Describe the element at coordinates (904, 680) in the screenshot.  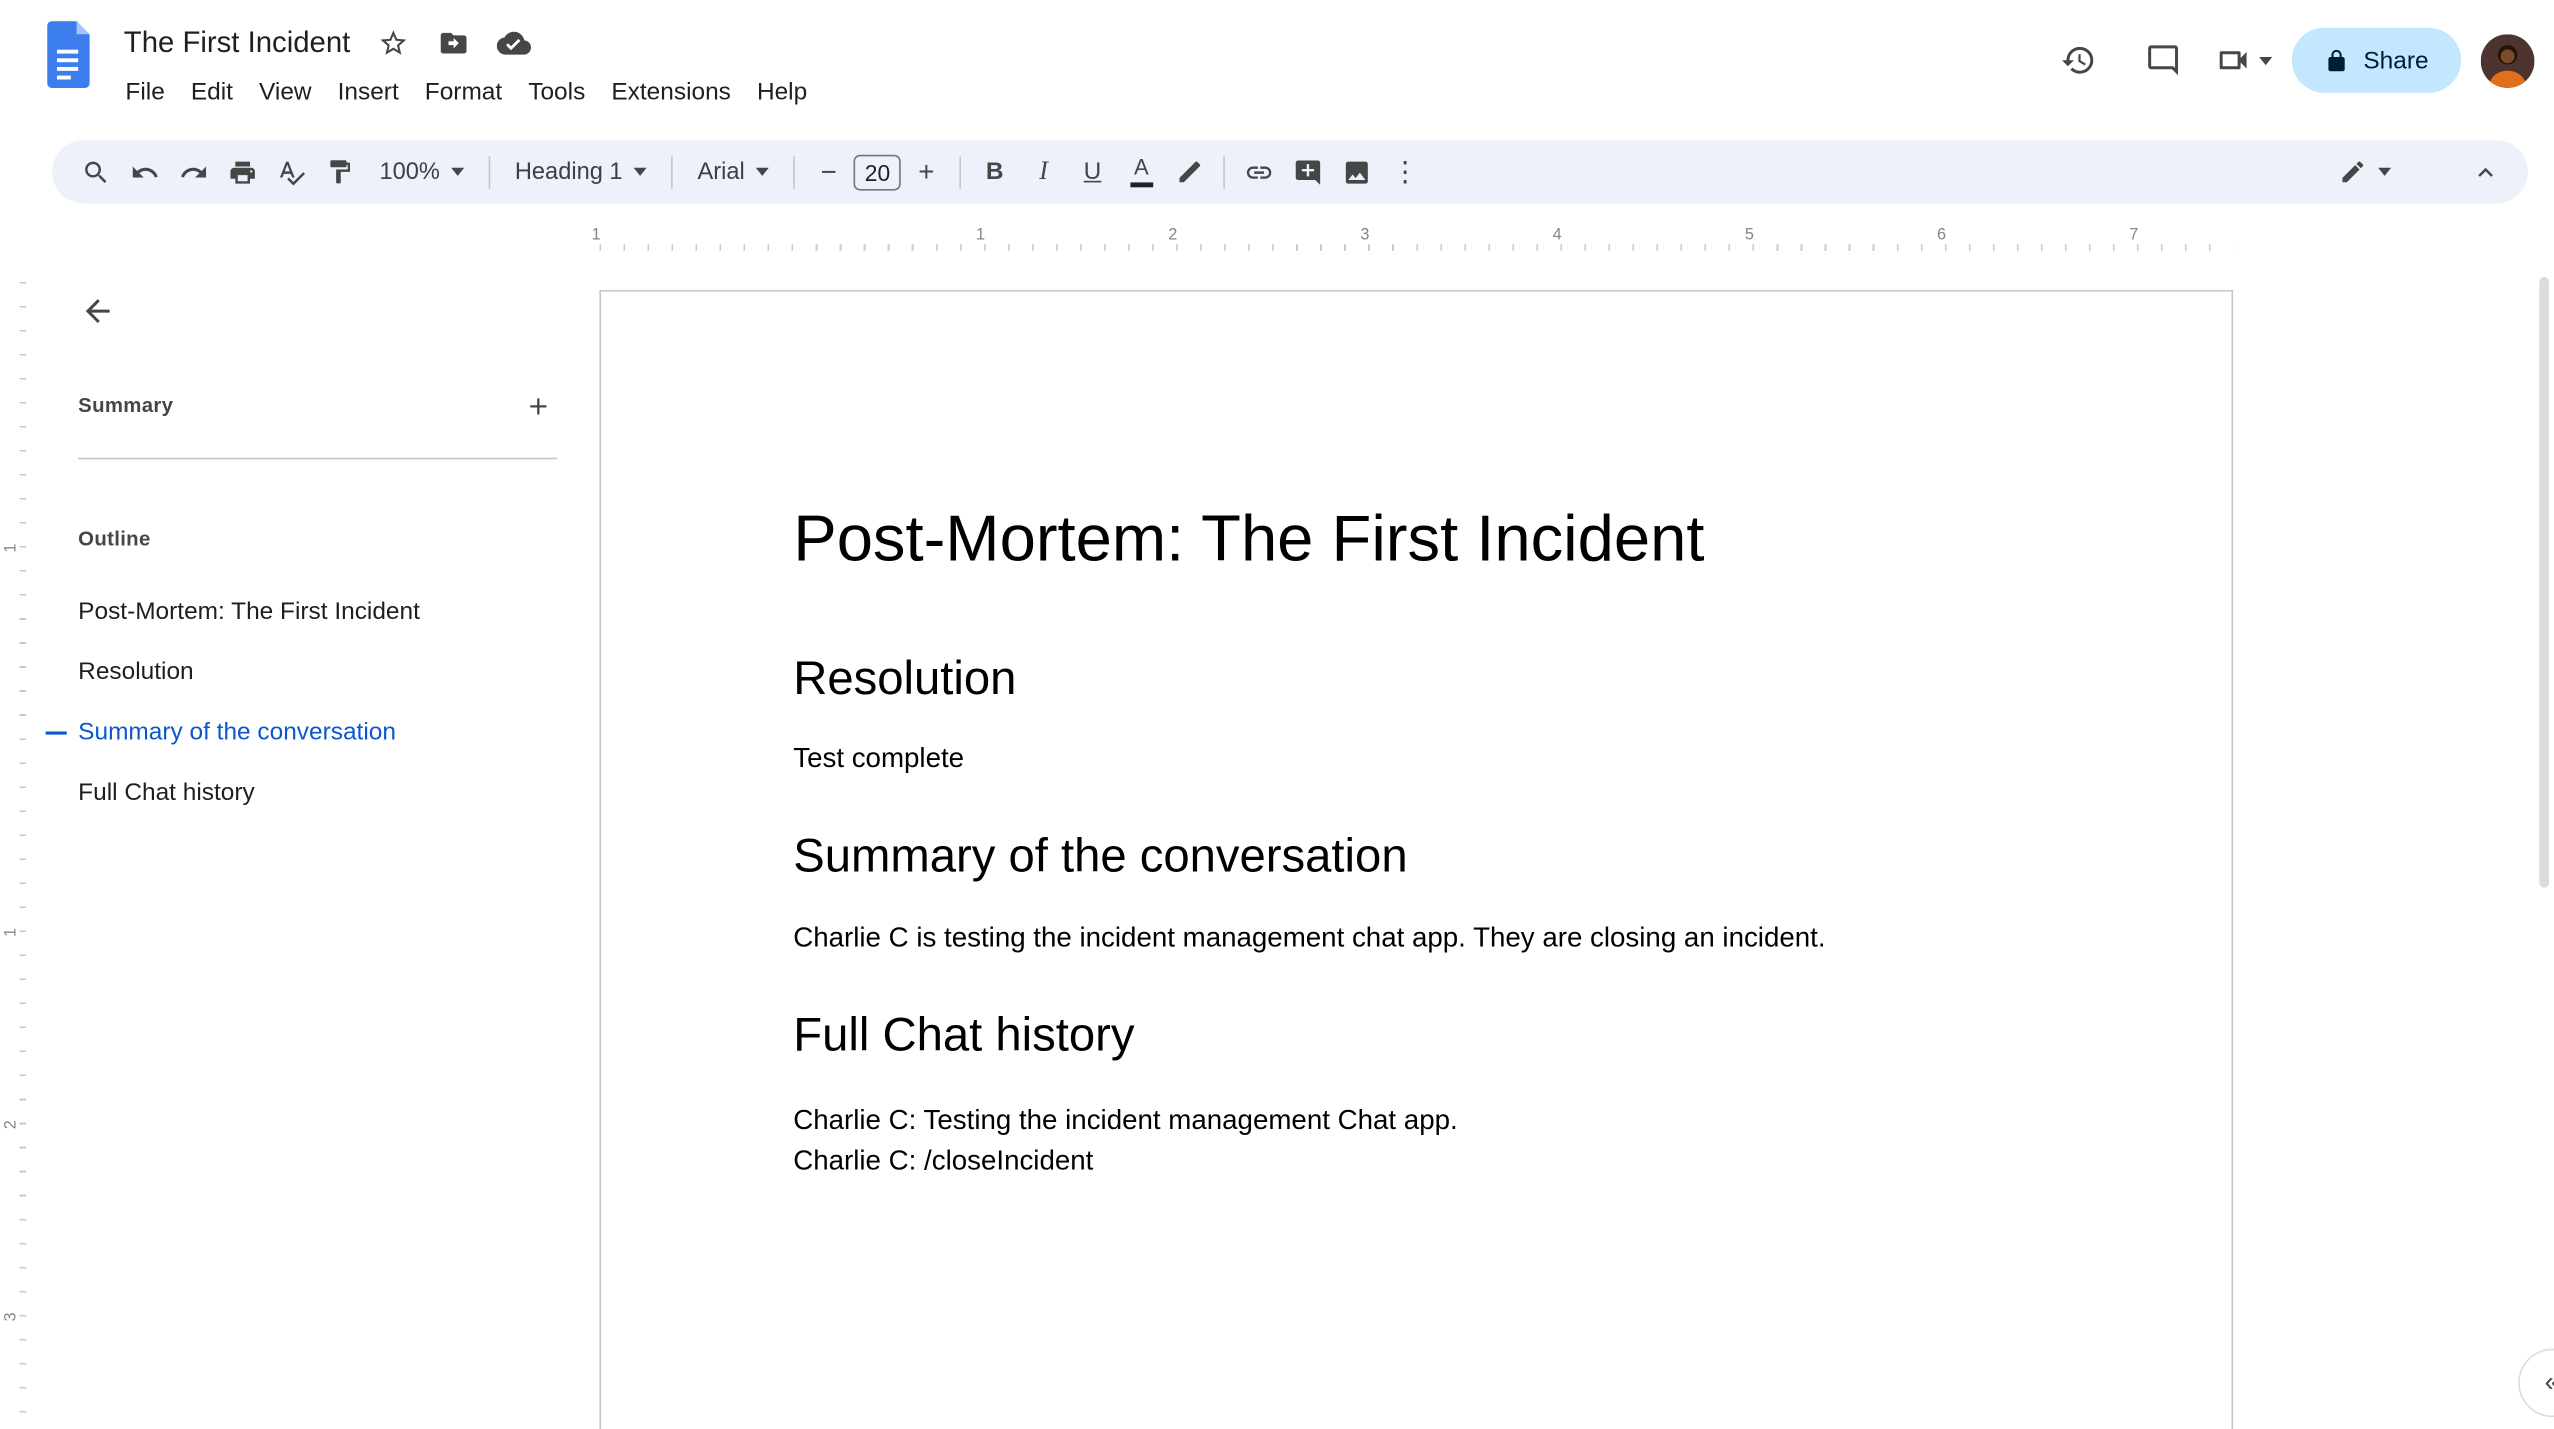
I see `doc-heading-resolution: Resolution` at that location.